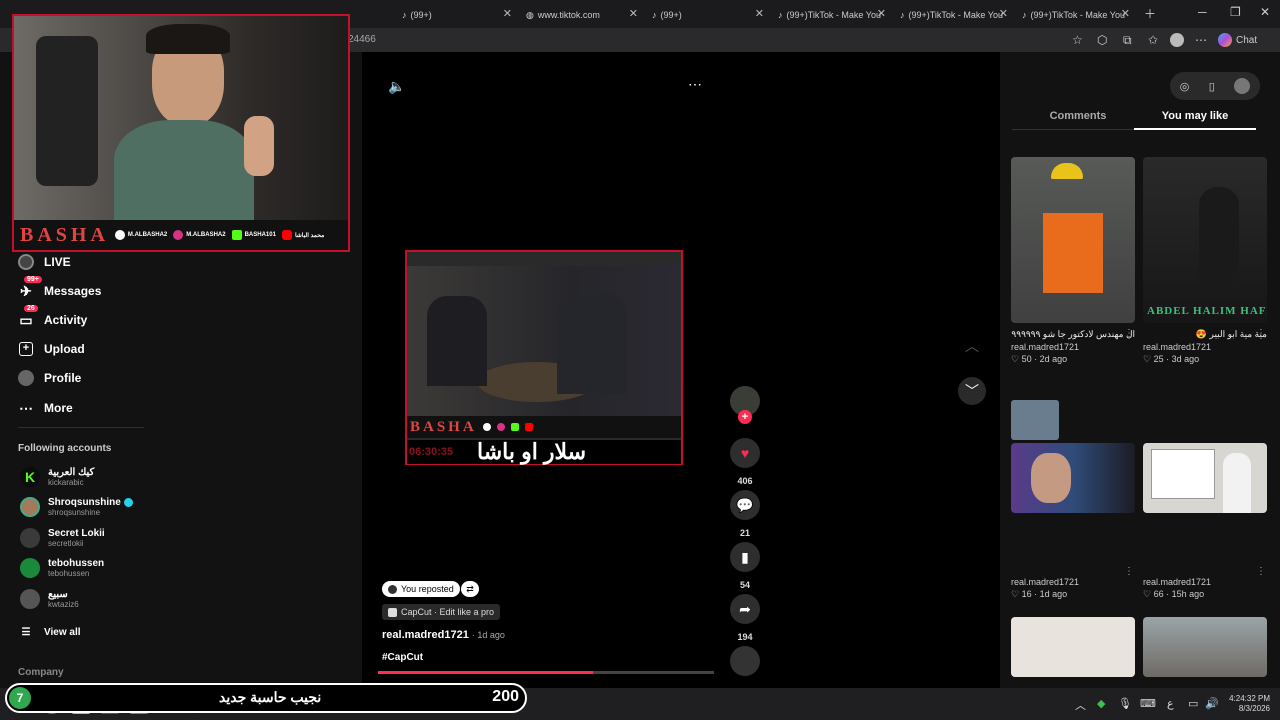  Describe the element at coordinates (443, 635) in the screenshot. I see `video-author: real.madred1721 · 1d ago` at that location.